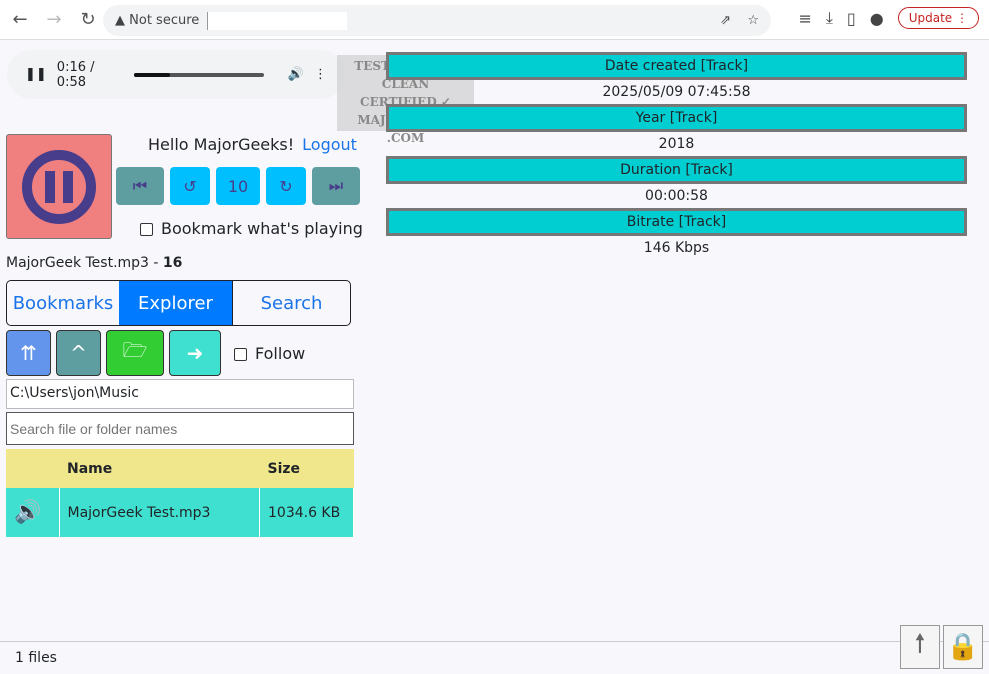 This screenshot has height=674, width=989. What do you see at coordinates (676, 92) in the screenshot?
I see `info-value: 2025/05/09 07:45:58` at bounding box center [676, 92].